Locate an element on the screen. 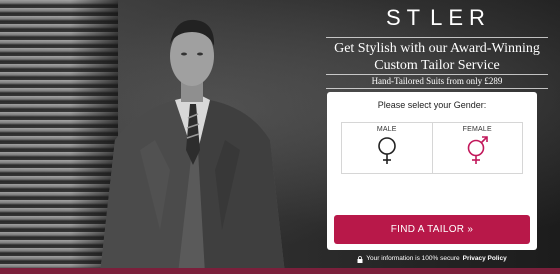 This screenshot has height=274, width=560. gender-label-male: MALE is located at coordinates (386, 129).